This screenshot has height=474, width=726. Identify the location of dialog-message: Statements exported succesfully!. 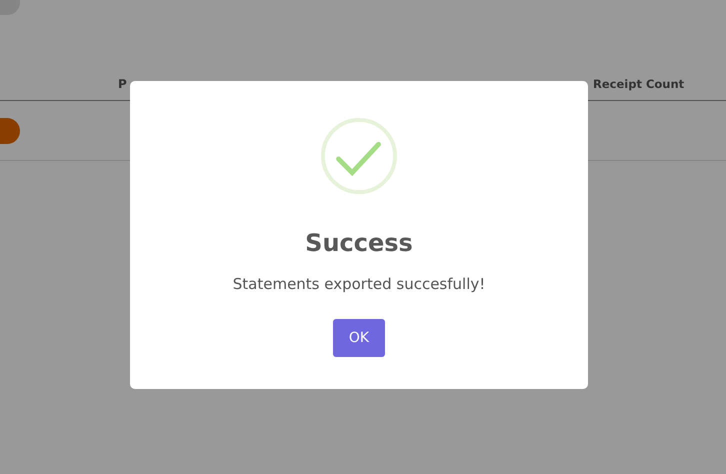
(359, 284).